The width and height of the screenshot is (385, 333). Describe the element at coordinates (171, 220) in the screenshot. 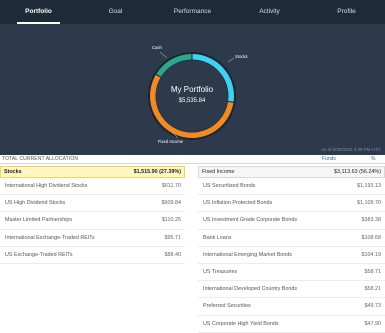

I see `holding-amount: $110.25` at that location.